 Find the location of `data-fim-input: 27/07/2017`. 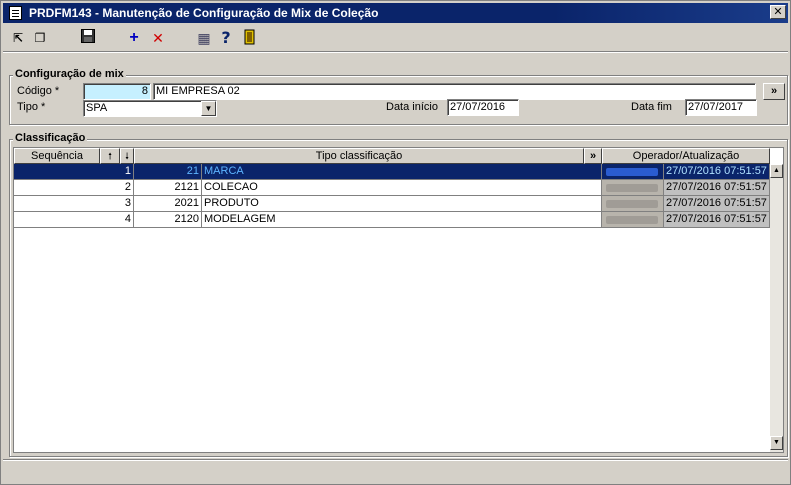

data-fim-input: 27/07/2017 is located at coordinates (721, 107).